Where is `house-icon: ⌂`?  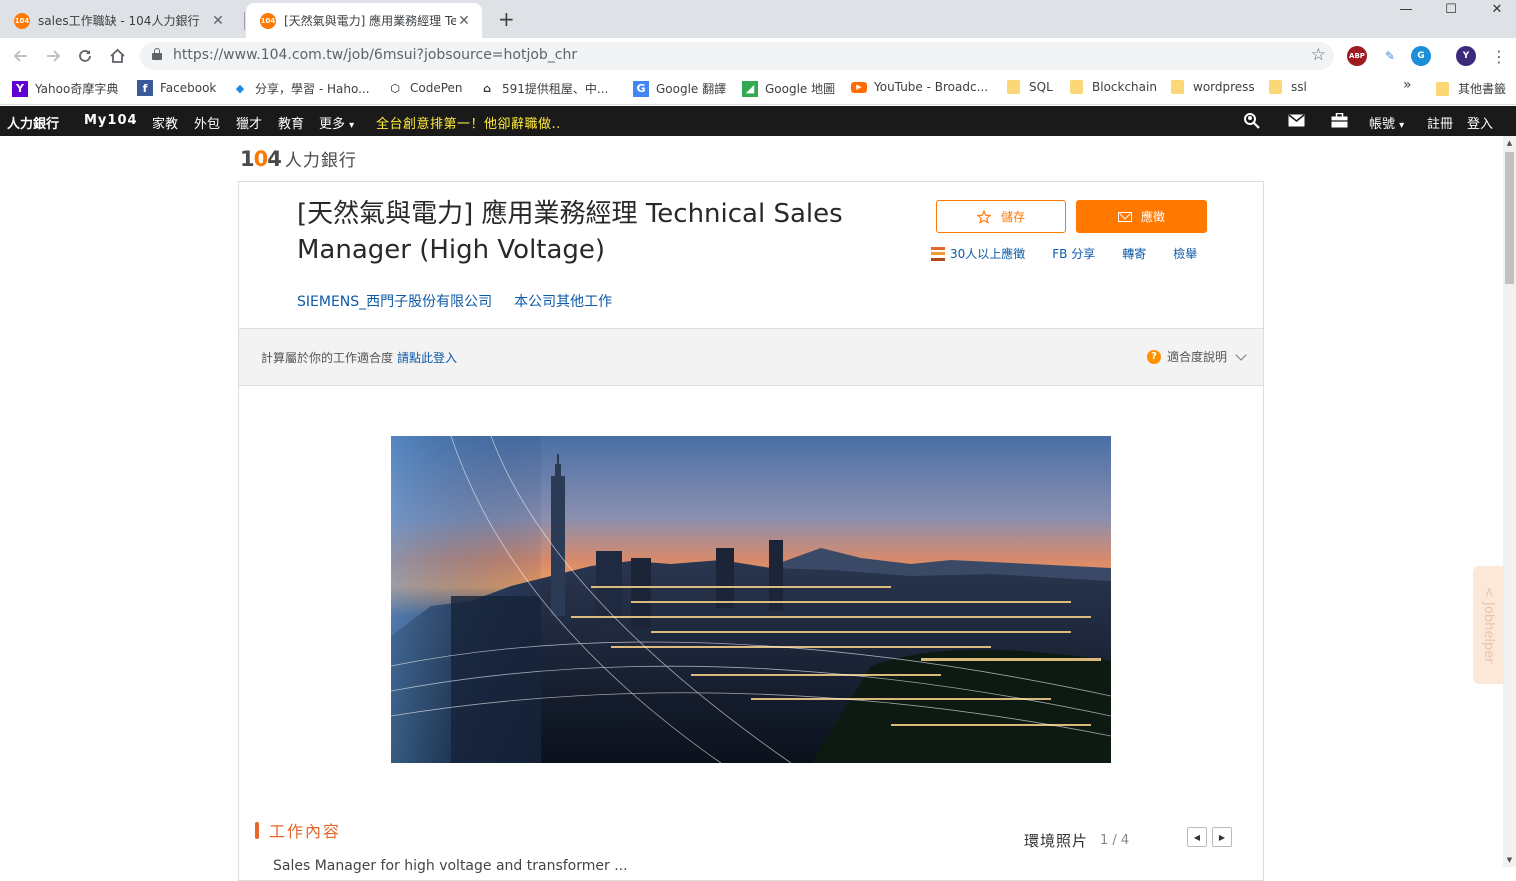 house-icon: ⌂ is located at coordinates (487, 88).